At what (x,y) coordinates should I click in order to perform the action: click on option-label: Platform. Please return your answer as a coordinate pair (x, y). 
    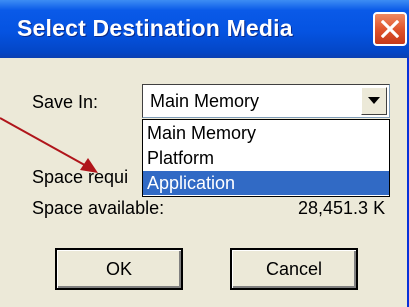
    Looking at the image, I should click on (181, 158).